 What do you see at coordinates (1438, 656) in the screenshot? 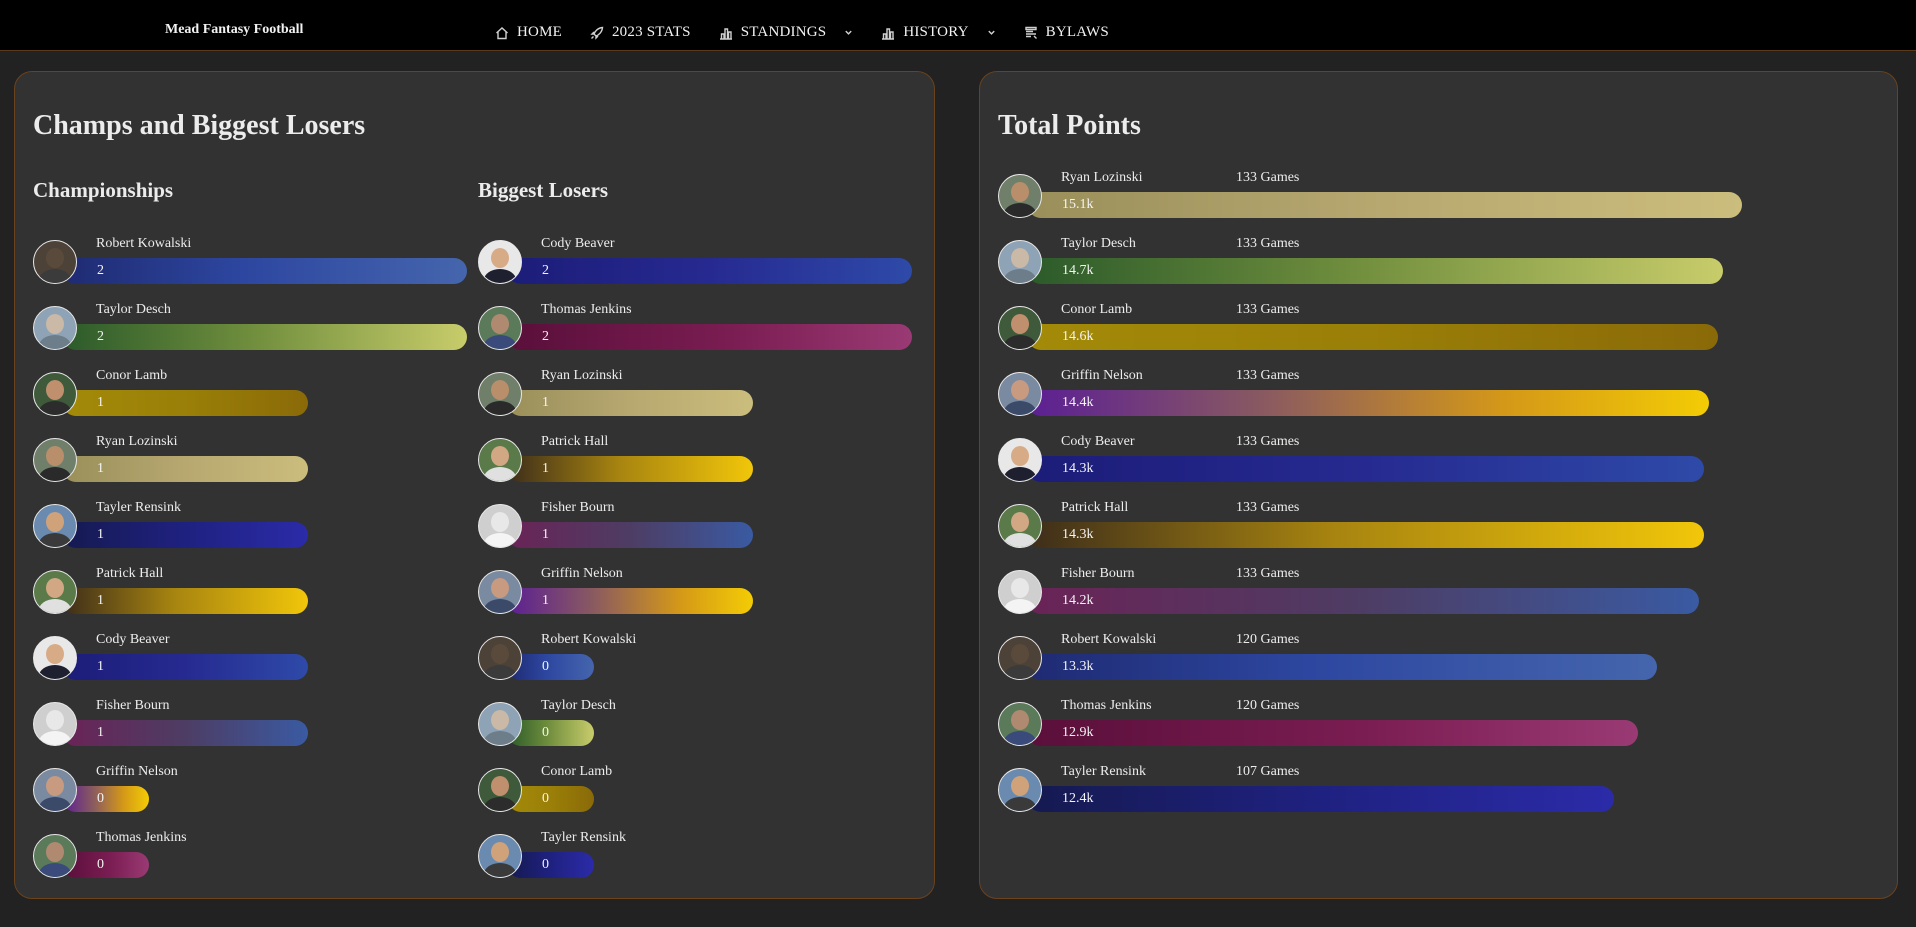
I see `list-item: Robert Kowalski 120 Games 13.3k` at bounding box center [1438, 656].